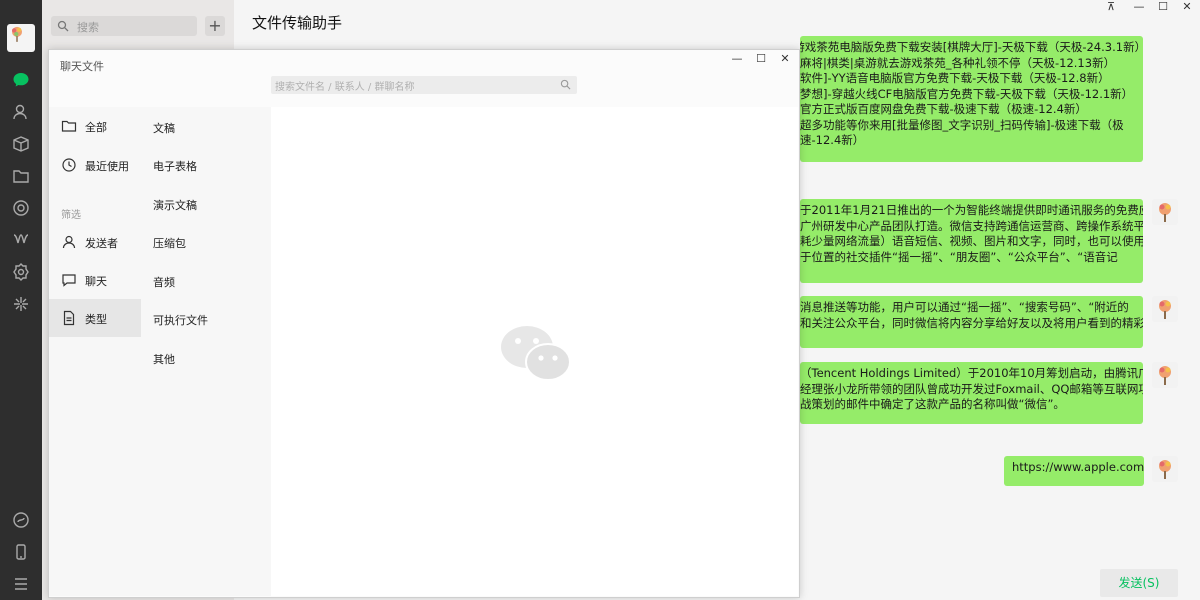 This screenshot has height=600, width=1200. I want to click on pin-button: ⊼, so click(1111, 7).